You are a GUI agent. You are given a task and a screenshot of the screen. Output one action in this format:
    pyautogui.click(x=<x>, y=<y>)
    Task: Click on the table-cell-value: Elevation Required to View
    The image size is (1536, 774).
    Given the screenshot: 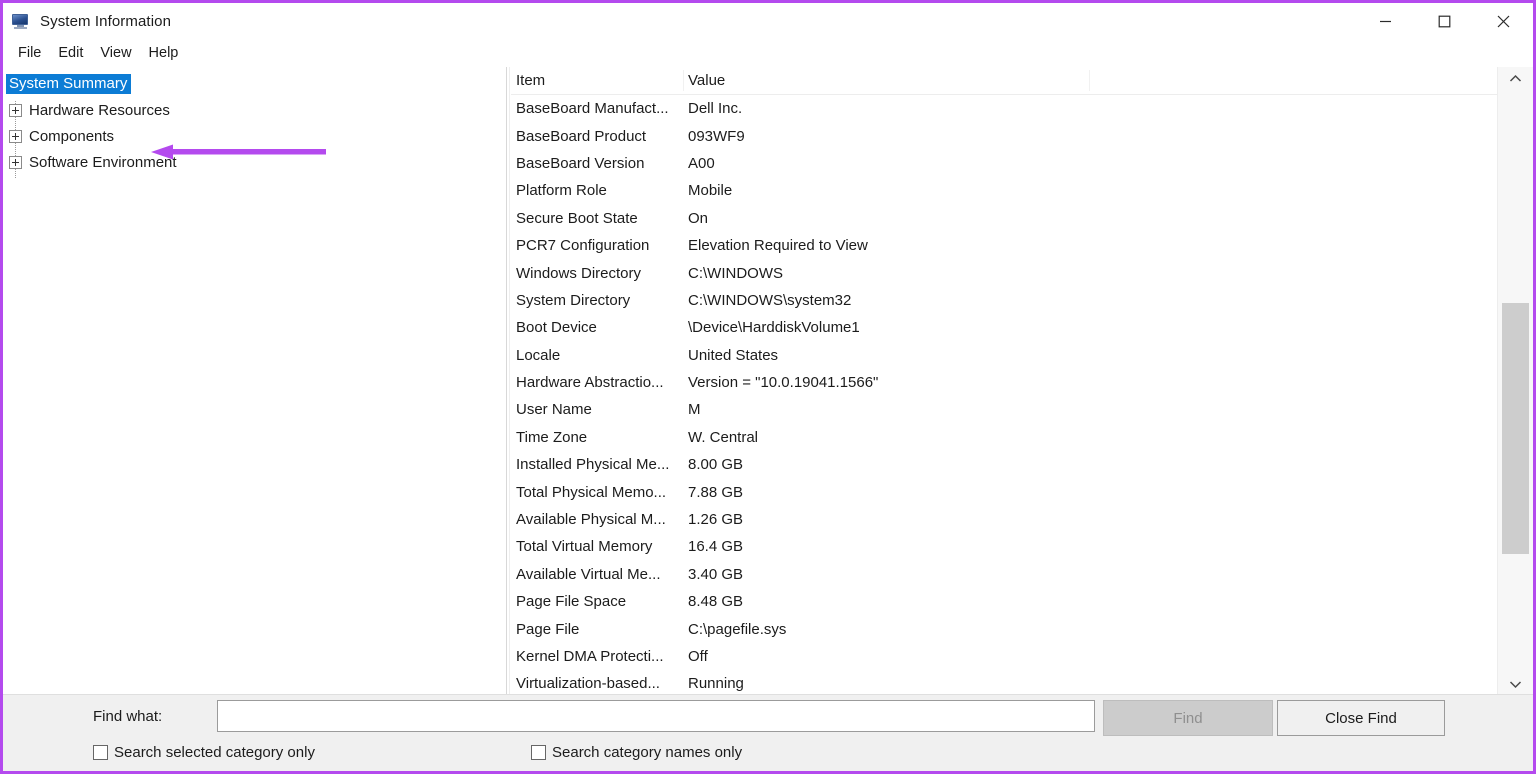 What is the action you would take?
    pyautogui.click(x=778, y=246)
    